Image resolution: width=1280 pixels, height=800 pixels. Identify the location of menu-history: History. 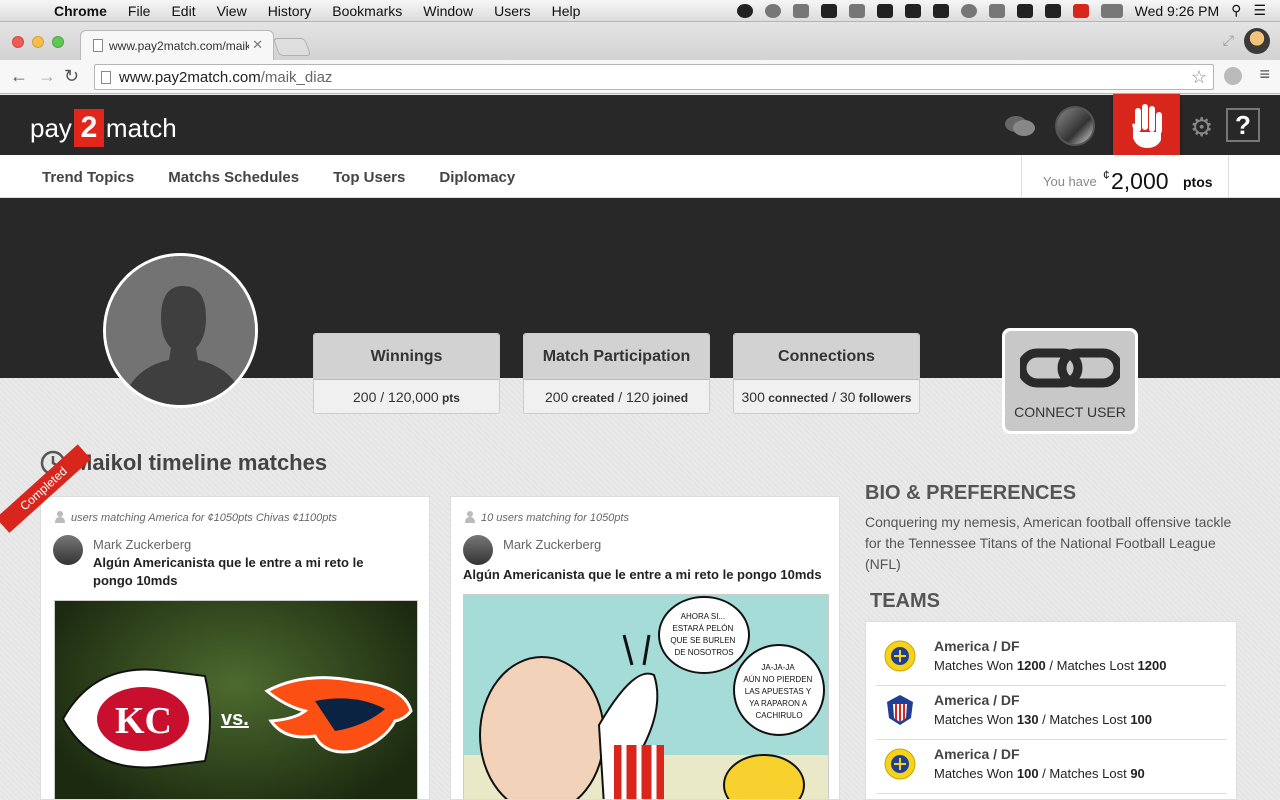
(290, 11).